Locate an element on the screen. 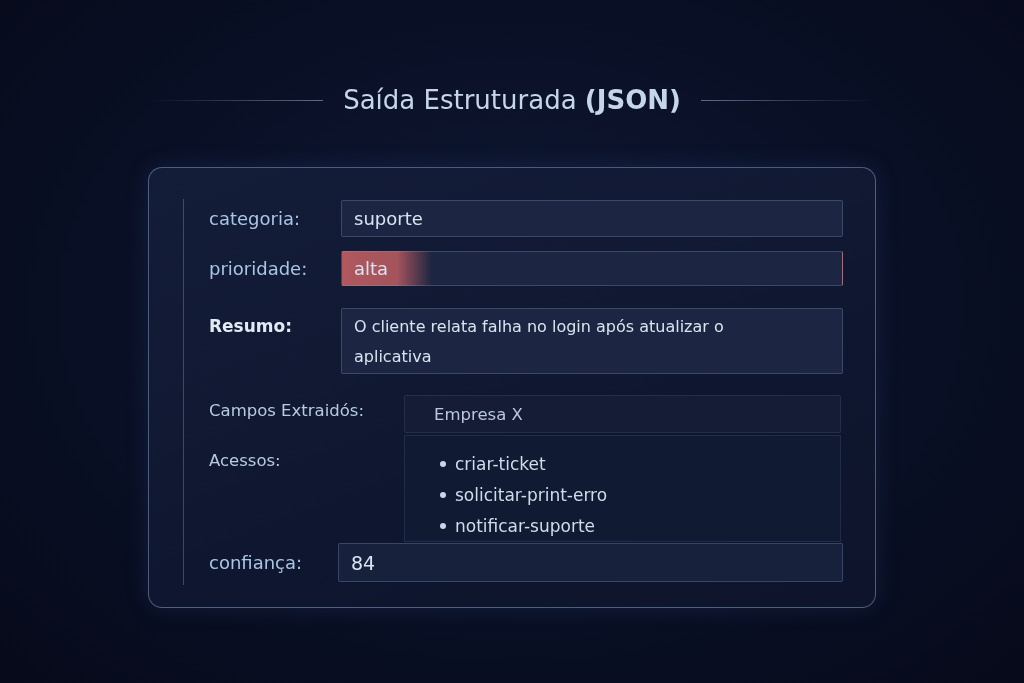 The height and width of the screenshot is (683, 1024). field-label: Resumo: is located at coordinates (251, 326).